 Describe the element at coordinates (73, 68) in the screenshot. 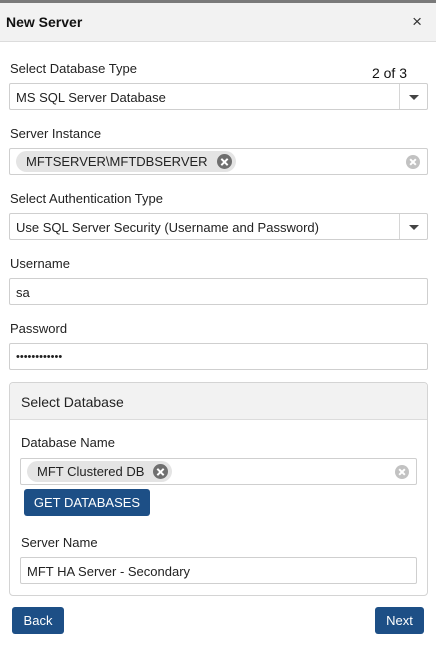

I see `db-type-label: Select Database Type` at that location.